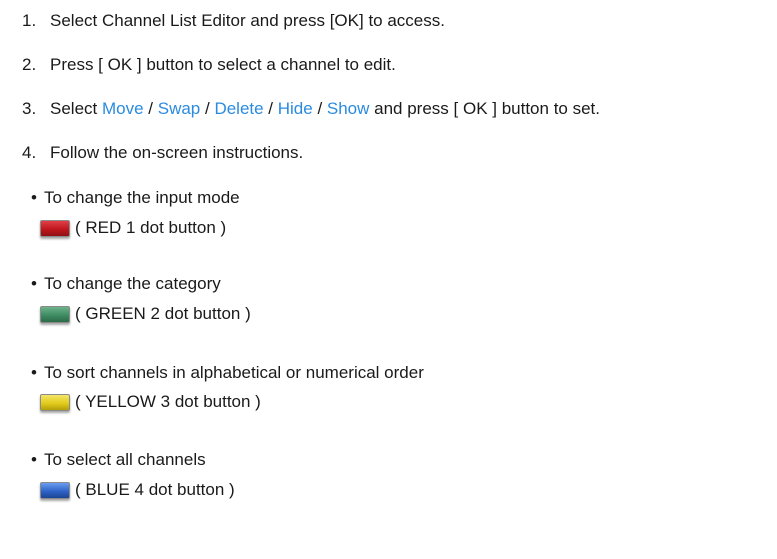 The width and height of the screenshot is (777, 559). Describe the element at coordinates (179, 108) in the screenshot. I see `swap-link: Swap` at that location.